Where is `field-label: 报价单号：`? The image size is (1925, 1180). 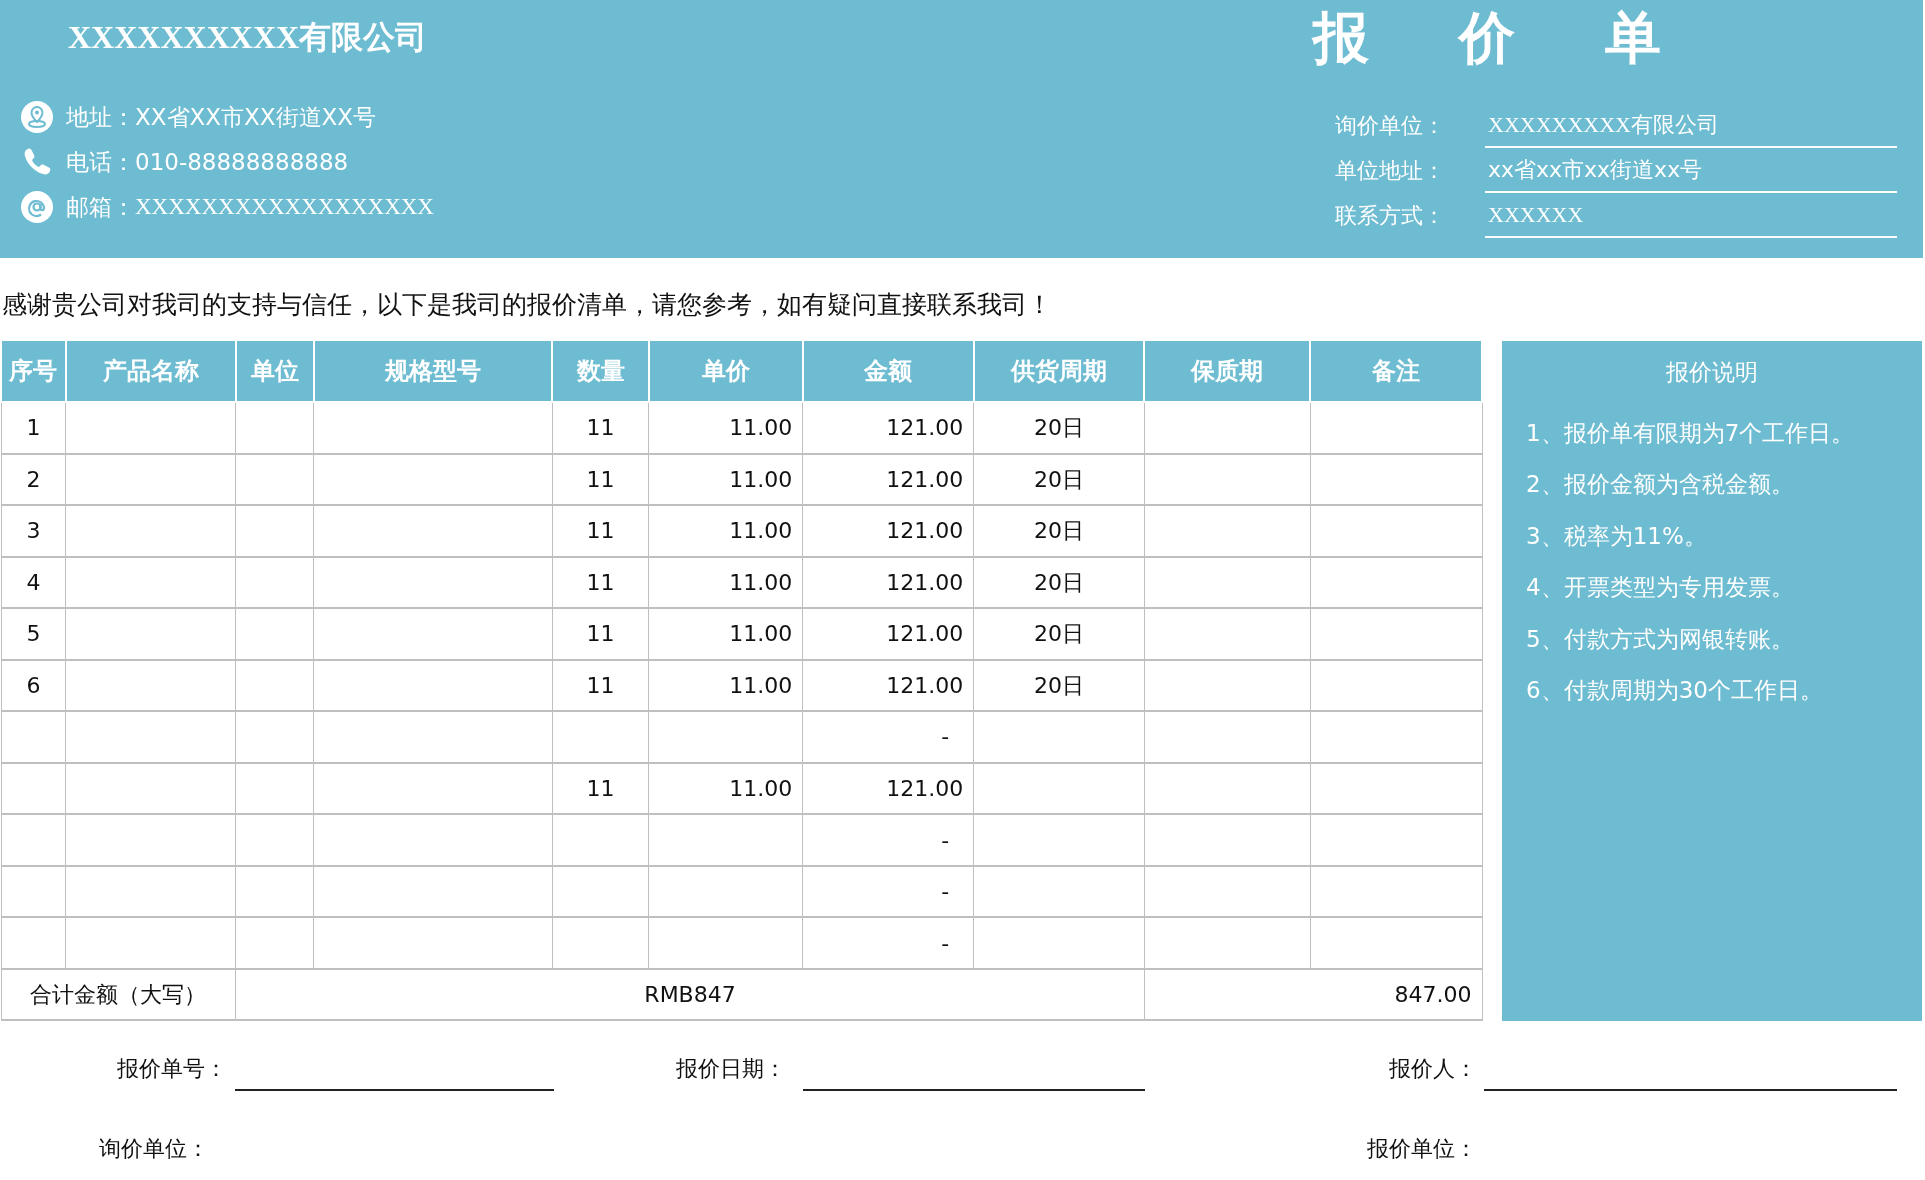 field-label: 报价单号： is located at coordinates (172, 1068).